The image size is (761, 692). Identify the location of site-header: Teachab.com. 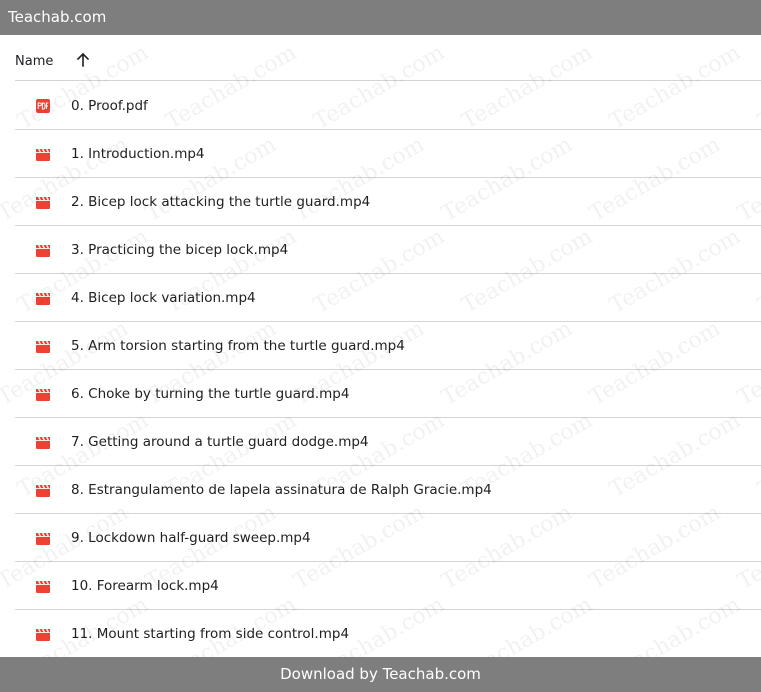
(380, 17).